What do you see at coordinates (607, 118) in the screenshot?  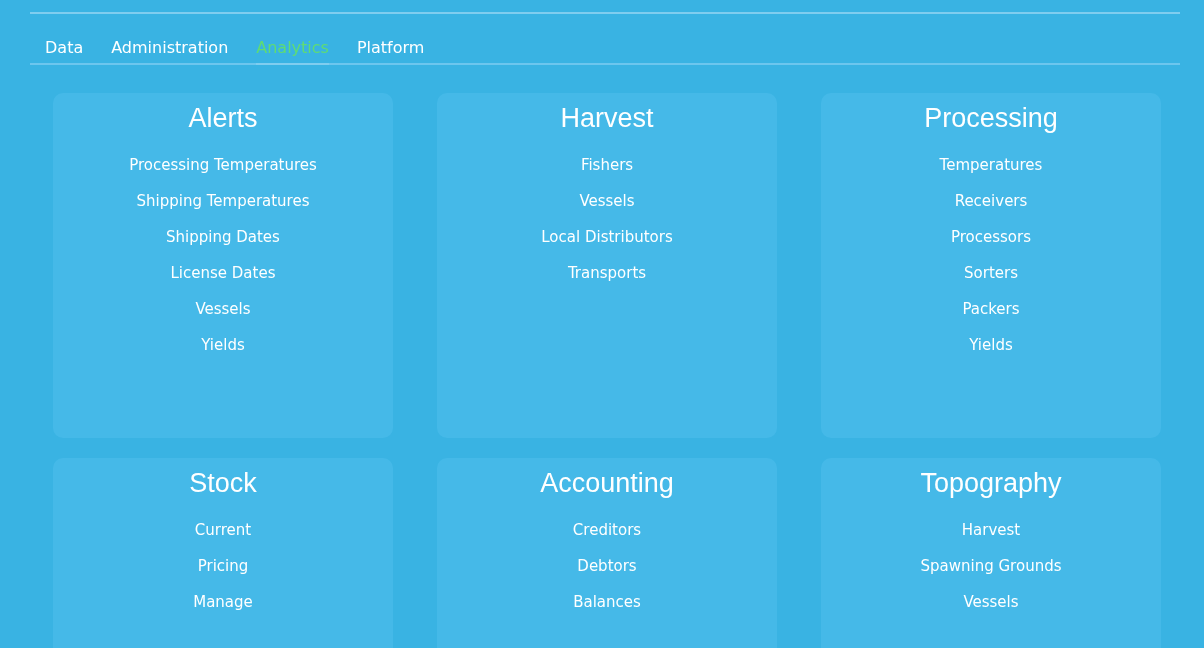 I see `card-title: Harvest` at bounding box center [607, 118].